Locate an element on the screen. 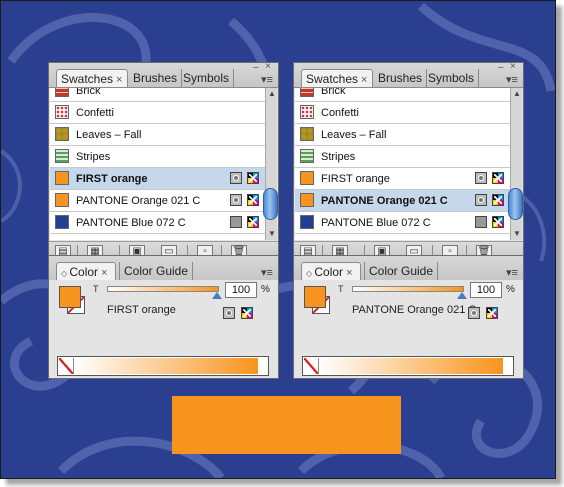 The image size is (564, 487). panel-tab-bar: Swatches × Brushes Symbols – × ▾≡ is located at coordinates (163, 75).